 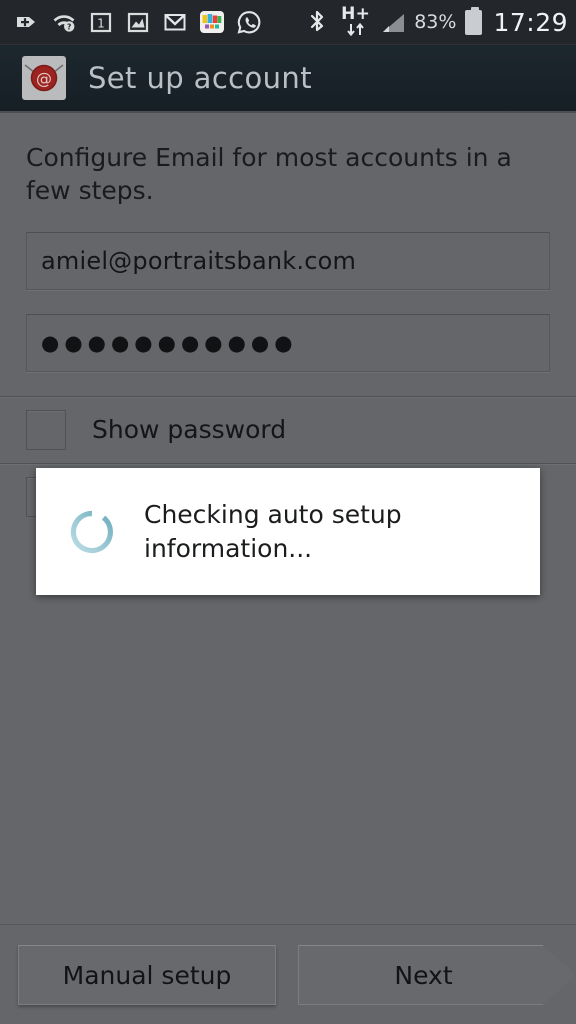 What do you see at coordinates (319, 22) in the screenshot?
I see `bluetooth-icon` at bounding box center [319, 22].